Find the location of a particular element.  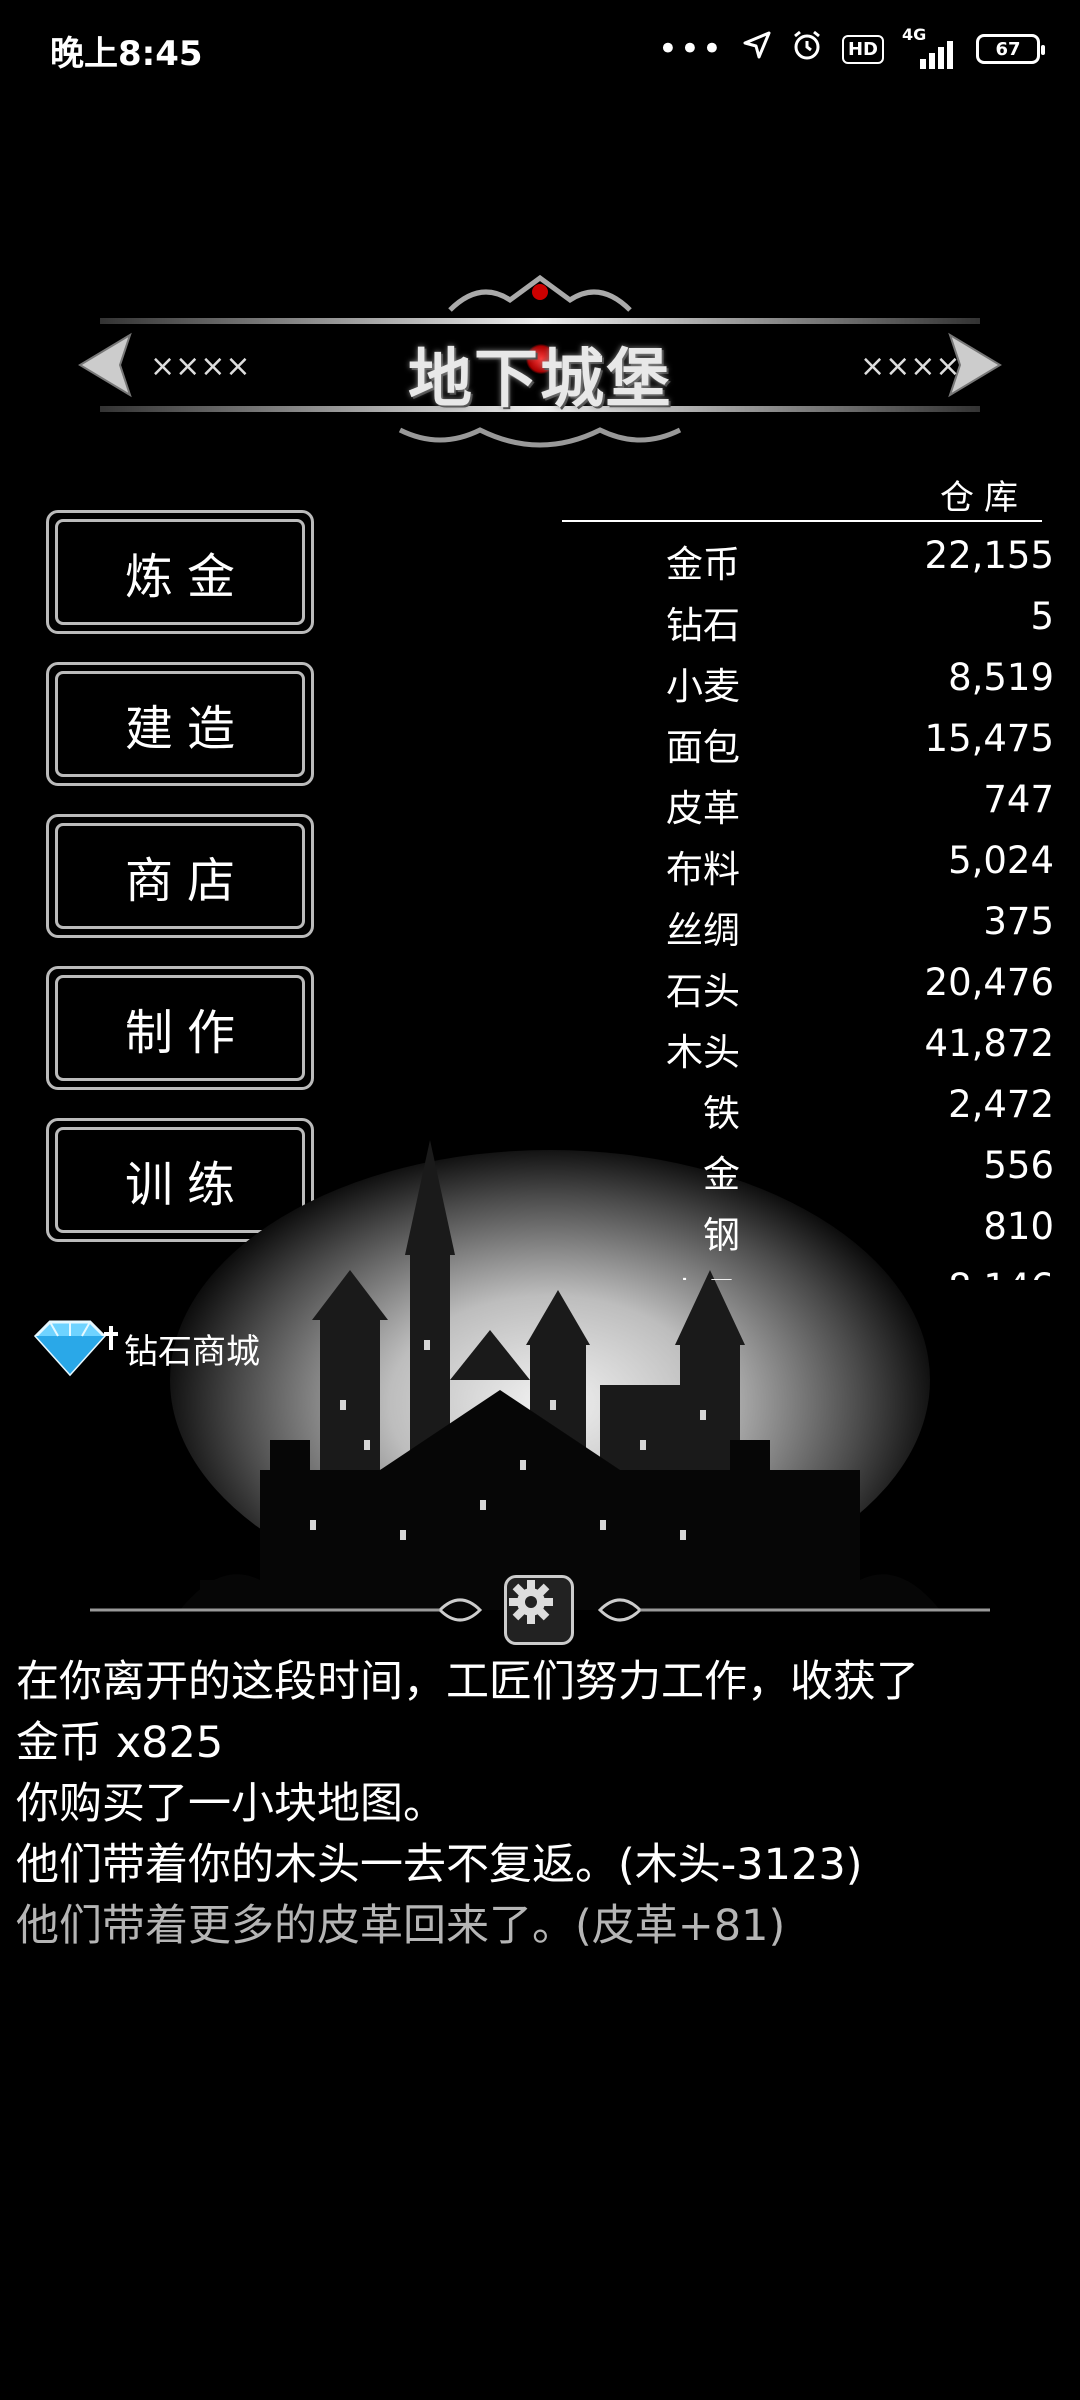

status-icons: ••• HD 4G 67 is located at coordinates (851, 48).